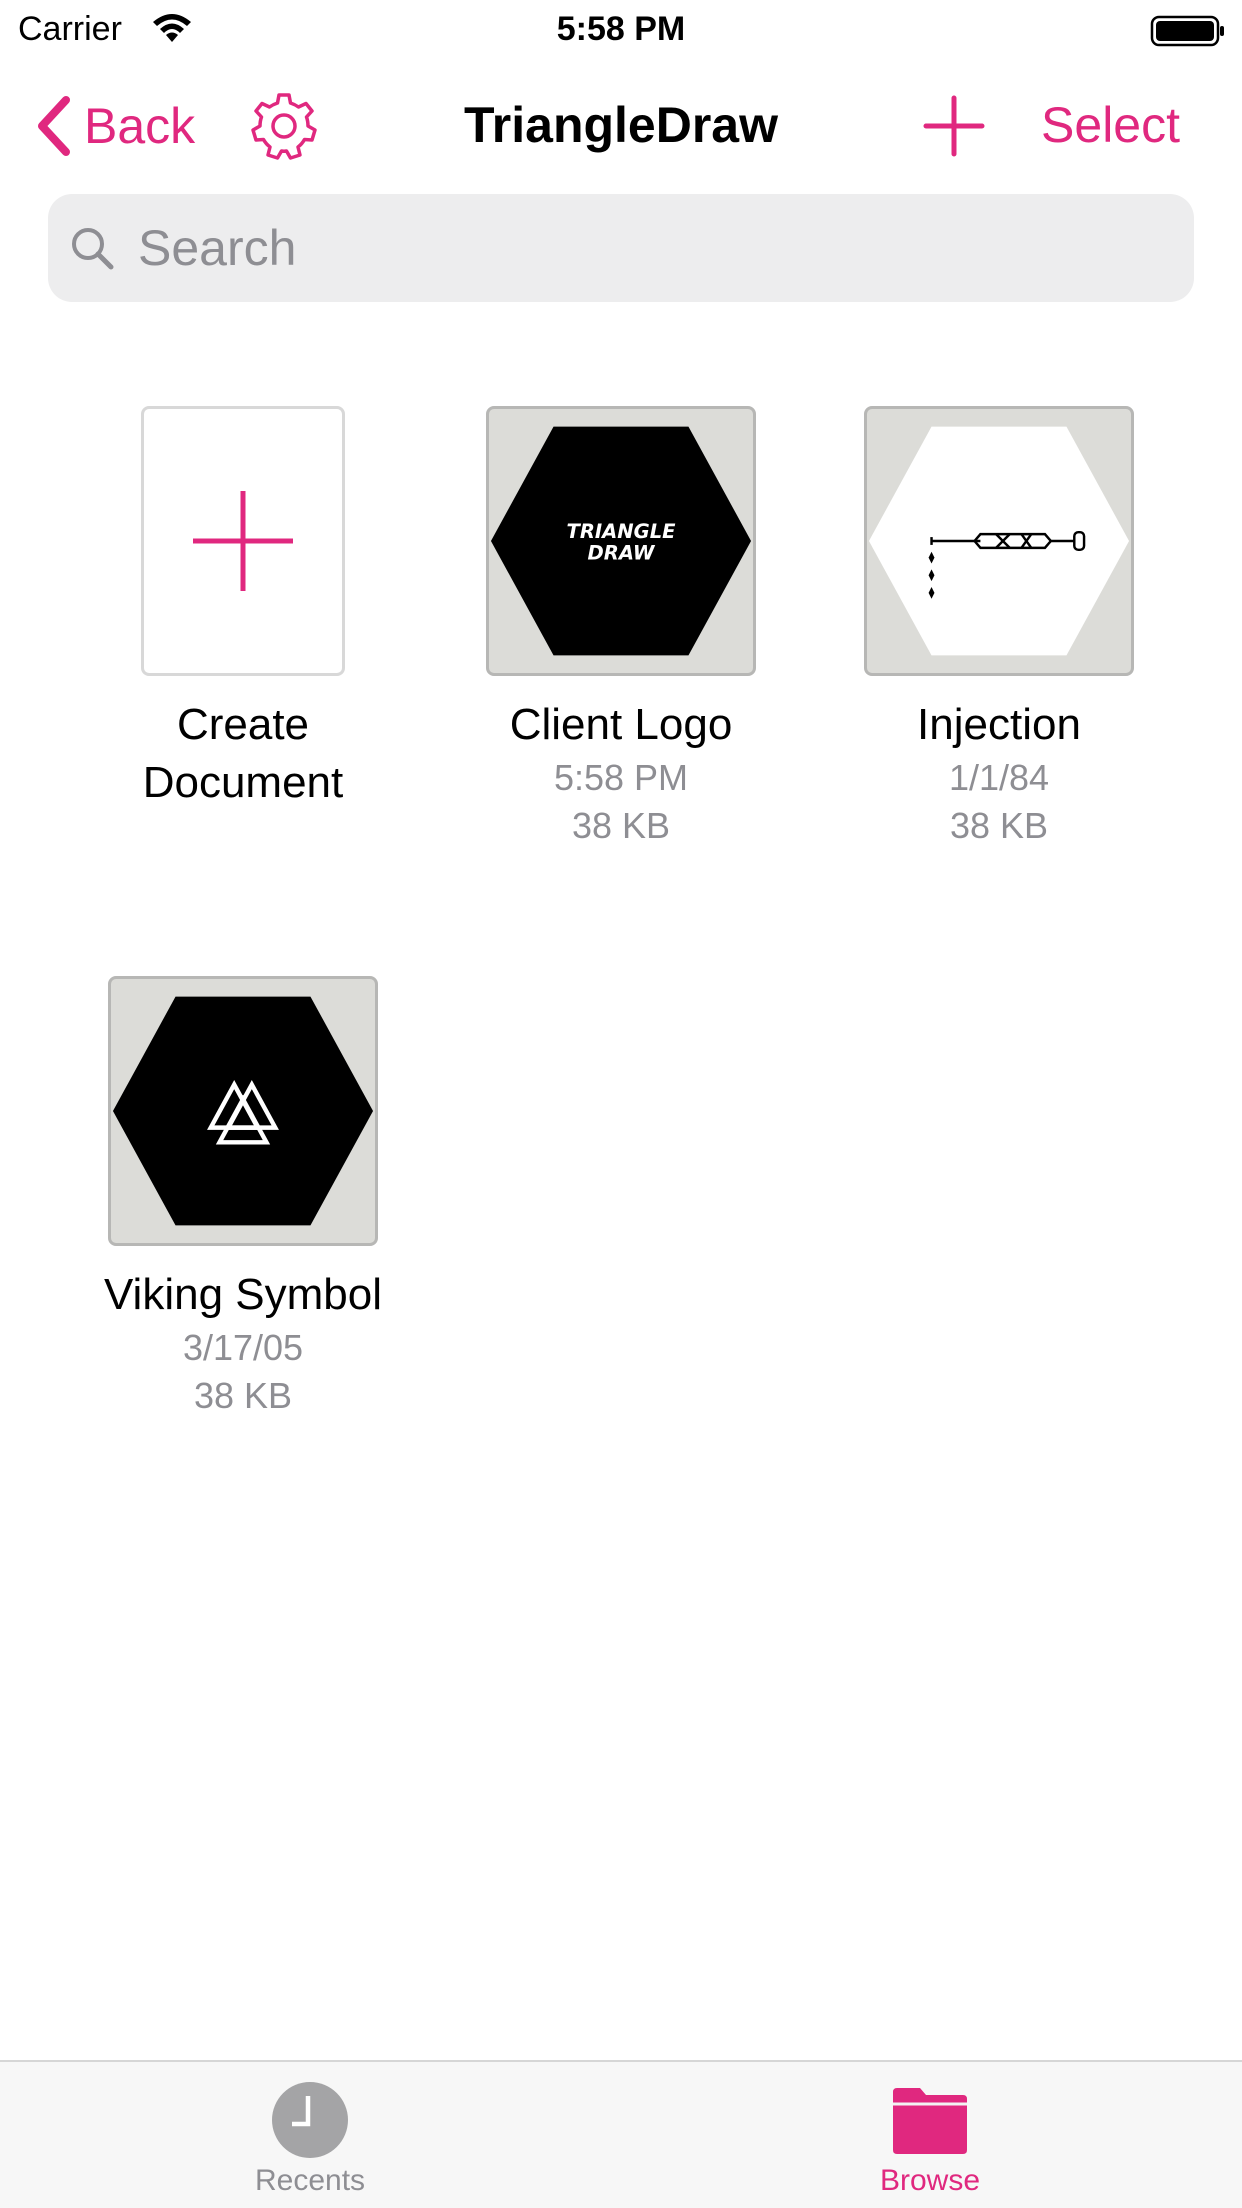 The width and height of the screenshot is (1242, 2208). I want to click on back-button: Back, so click(114, 126).